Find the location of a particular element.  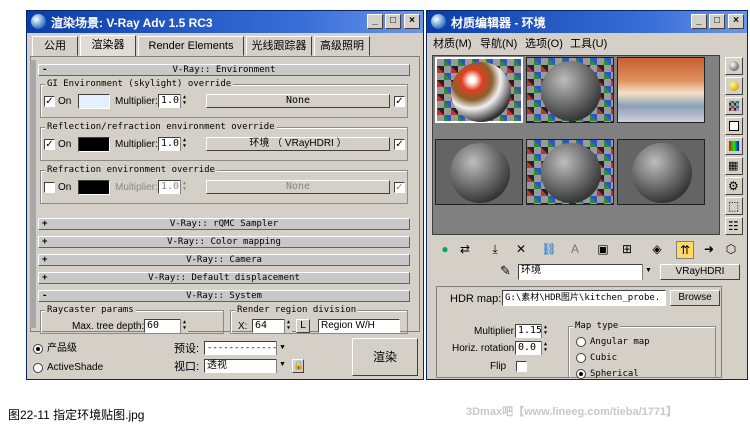

max-tree-depth-arrows: ▲ ▼ is located at coordinates (184, 326).